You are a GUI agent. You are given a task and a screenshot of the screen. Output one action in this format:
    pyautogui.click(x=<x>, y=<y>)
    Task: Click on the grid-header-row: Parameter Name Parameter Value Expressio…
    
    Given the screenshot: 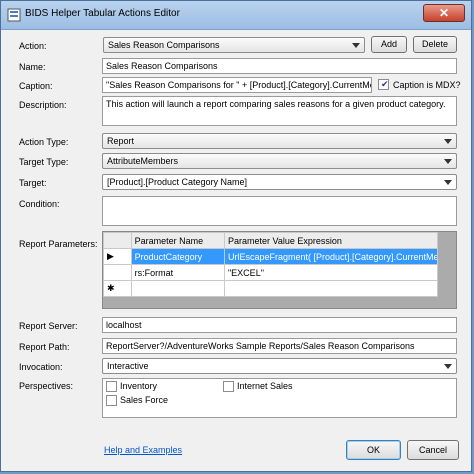 What is the action you would take?
    pyautogui.click(x=271, y=240)
    